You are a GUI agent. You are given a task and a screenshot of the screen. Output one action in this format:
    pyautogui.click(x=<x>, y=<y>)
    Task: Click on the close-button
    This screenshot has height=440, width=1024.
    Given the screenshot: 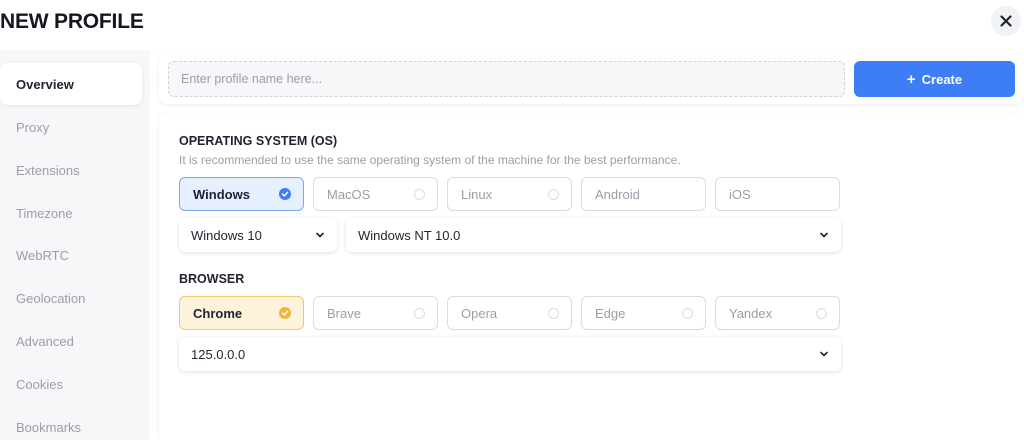 What is the action you would take?
    pyautogui.click(x=1006, y=21)
    